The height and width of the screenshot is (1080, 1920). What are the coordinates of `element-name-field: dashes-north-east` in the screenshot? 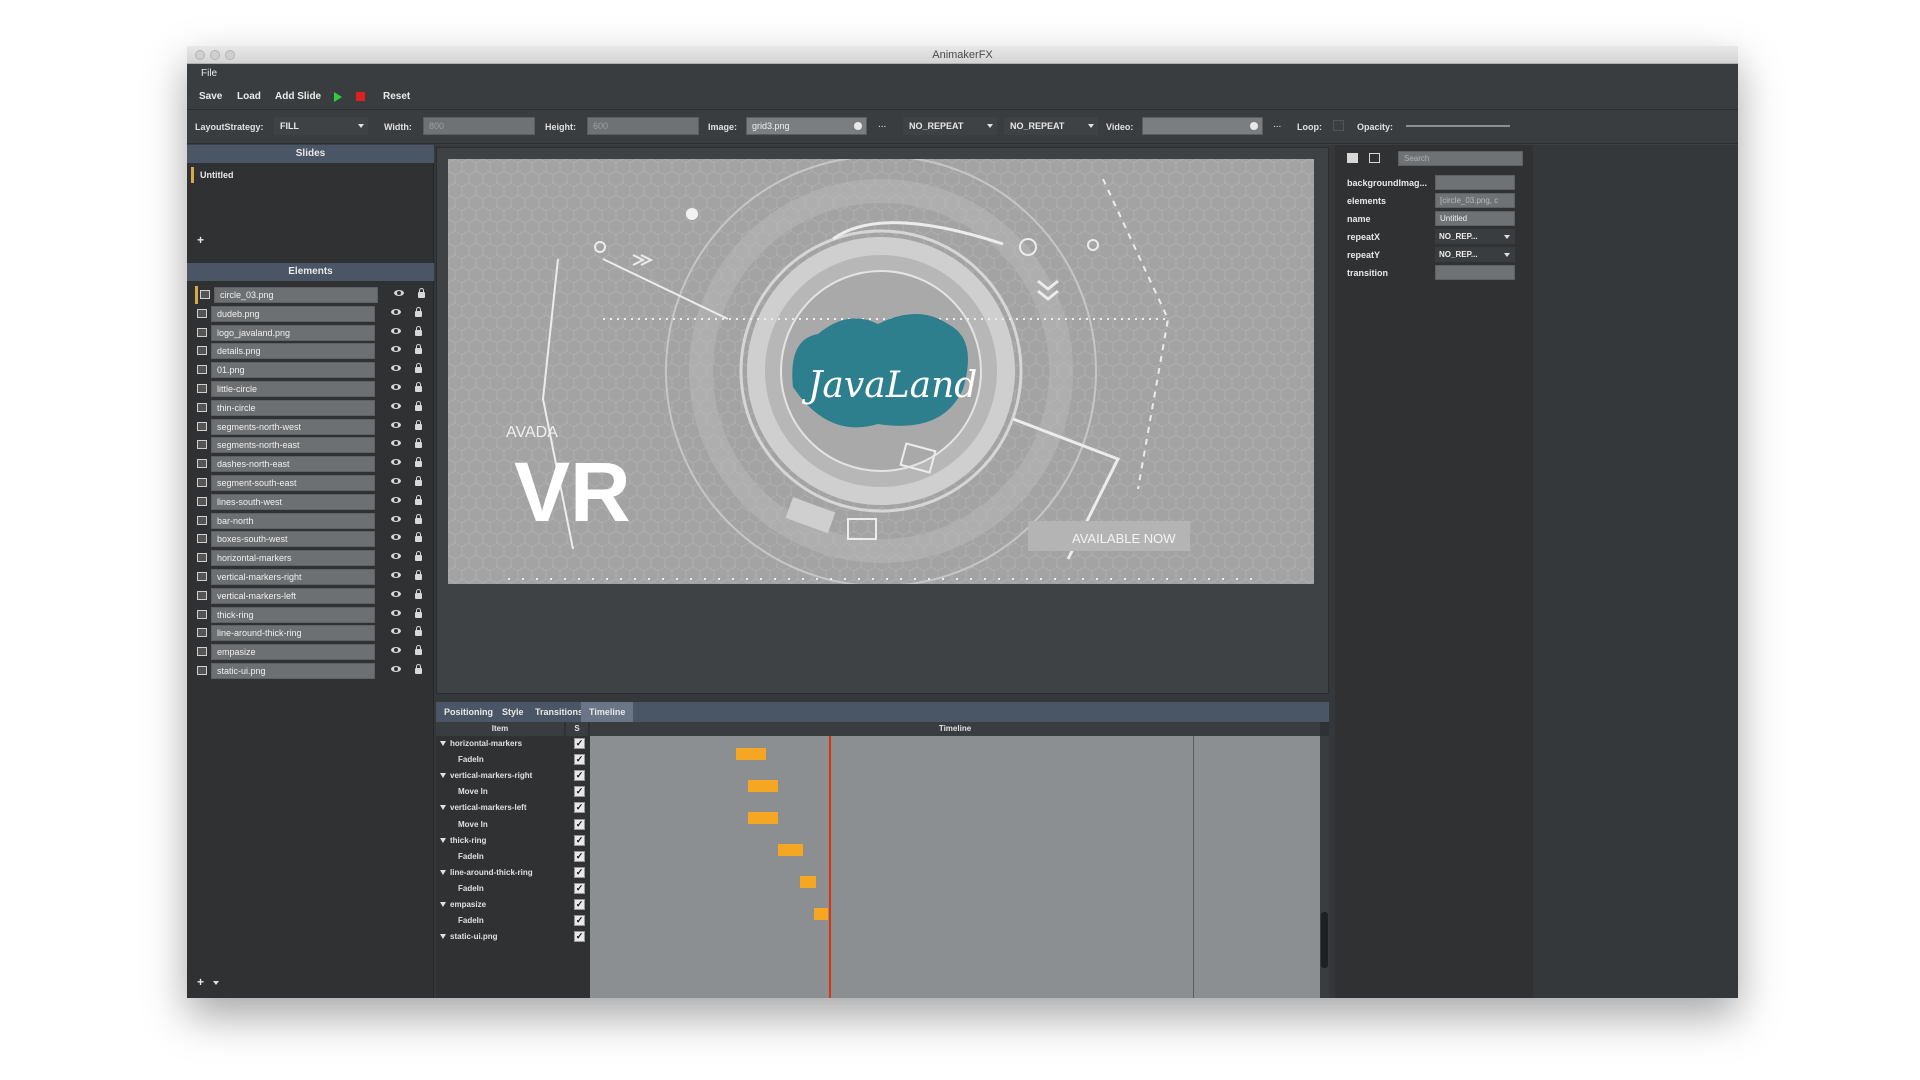 It's located at (293, 464).